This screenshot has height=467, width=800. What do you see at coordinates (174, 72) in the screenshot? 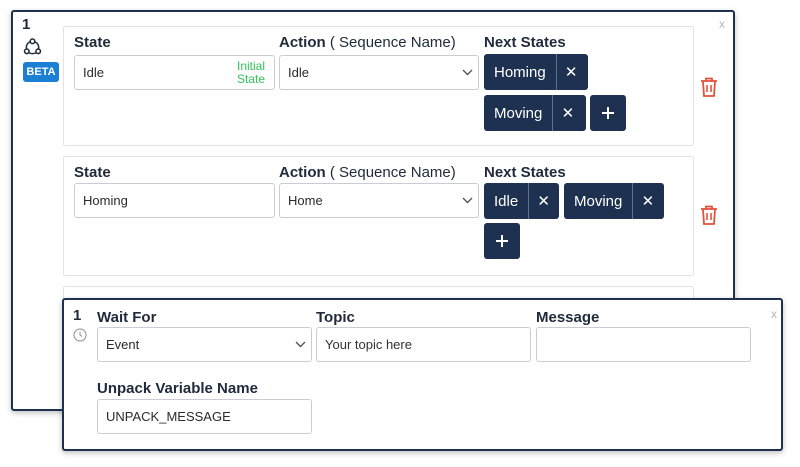
I see `state-name-input: Idle Initial State` at bounding box center [174, 72].